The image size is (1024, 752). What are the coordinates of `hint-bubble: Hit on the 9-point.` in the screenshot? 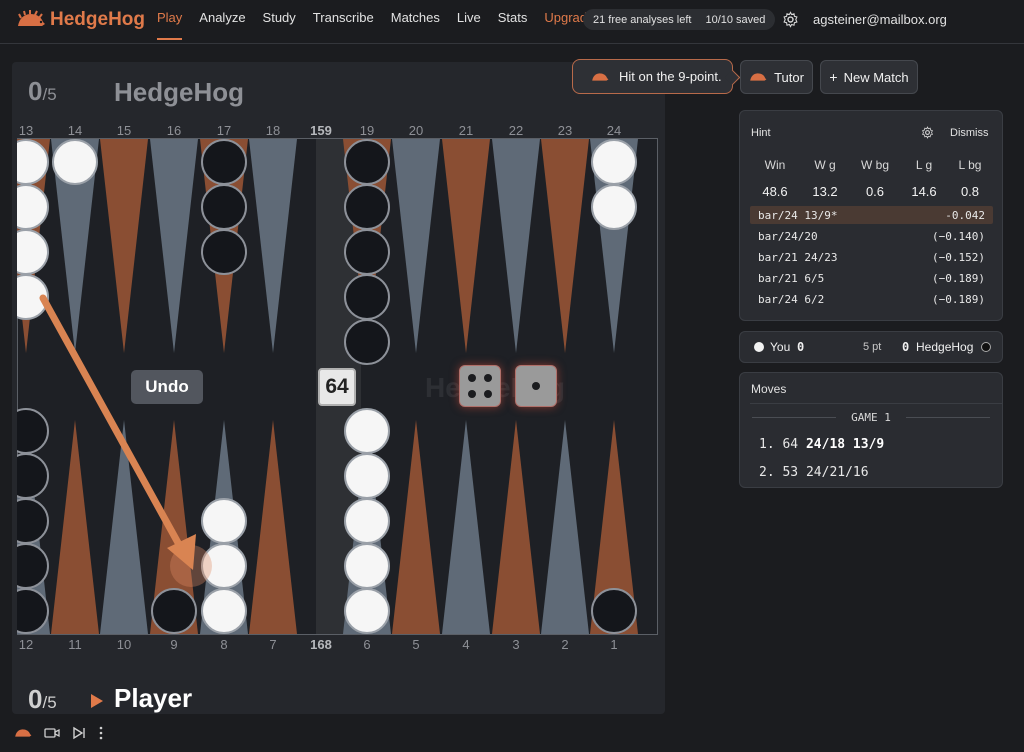 It's located at (652, 76).